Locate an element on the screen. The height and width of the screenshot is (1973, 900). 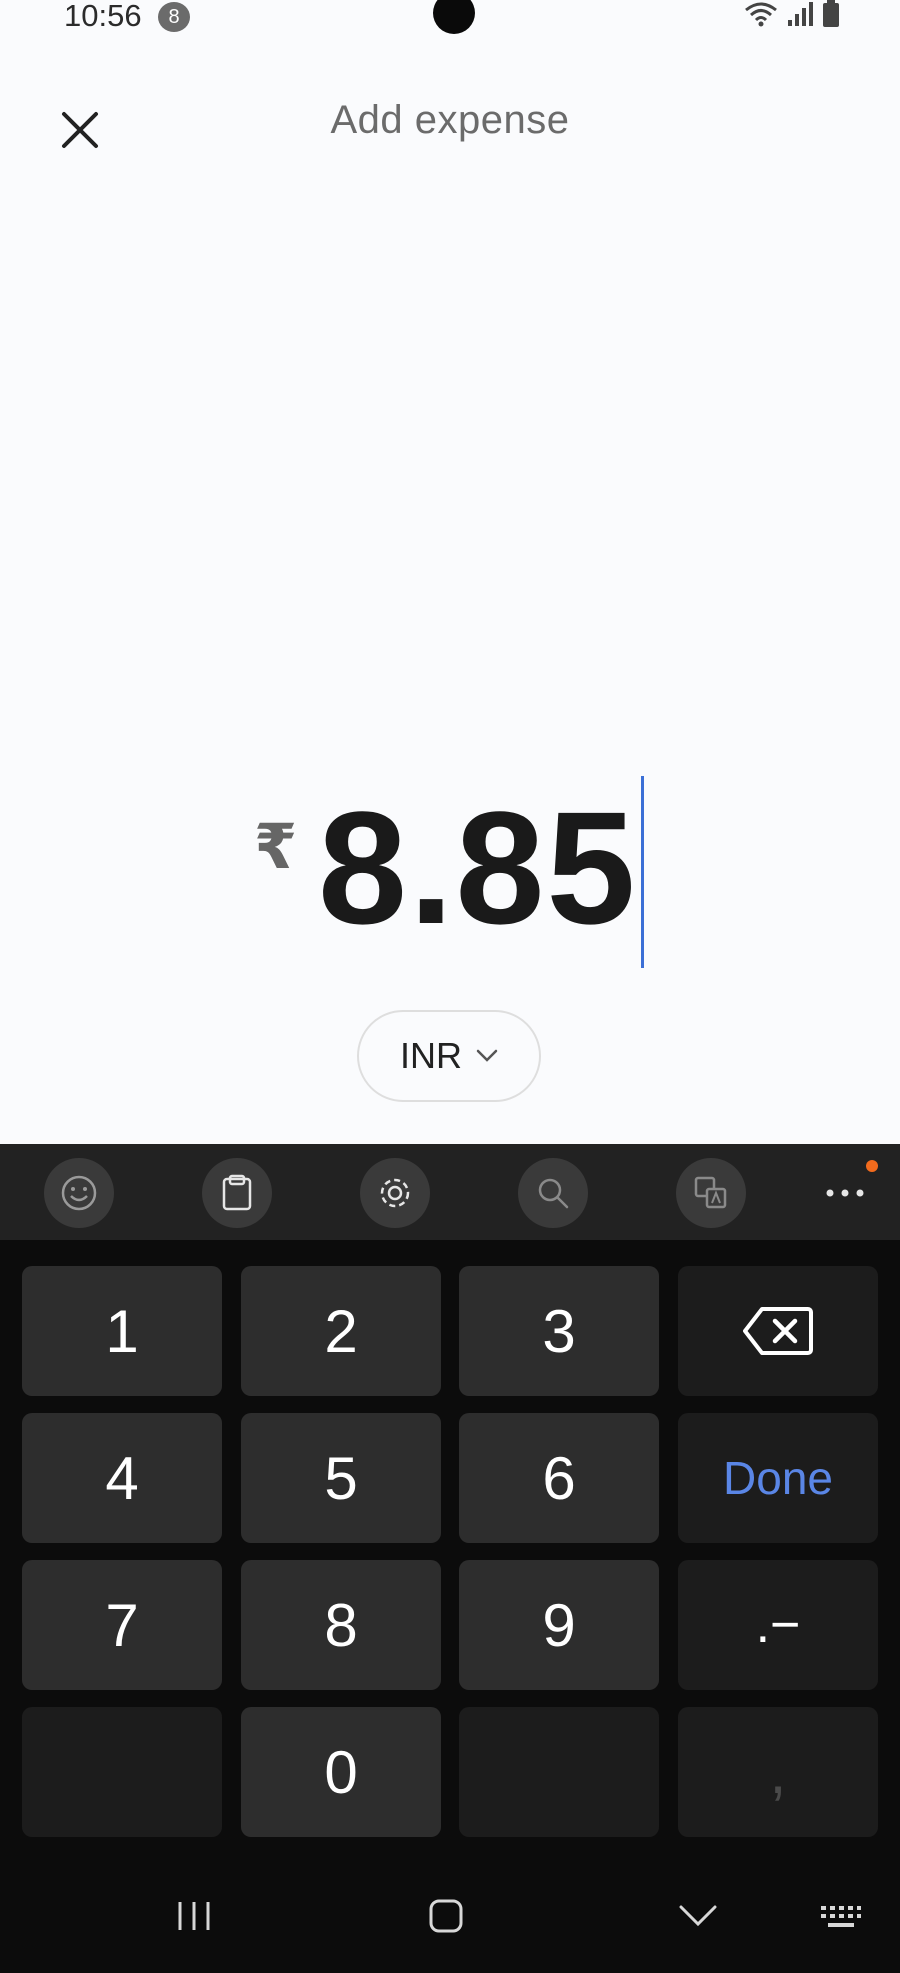
emoji-icon is located at coordinates (79, 1193).